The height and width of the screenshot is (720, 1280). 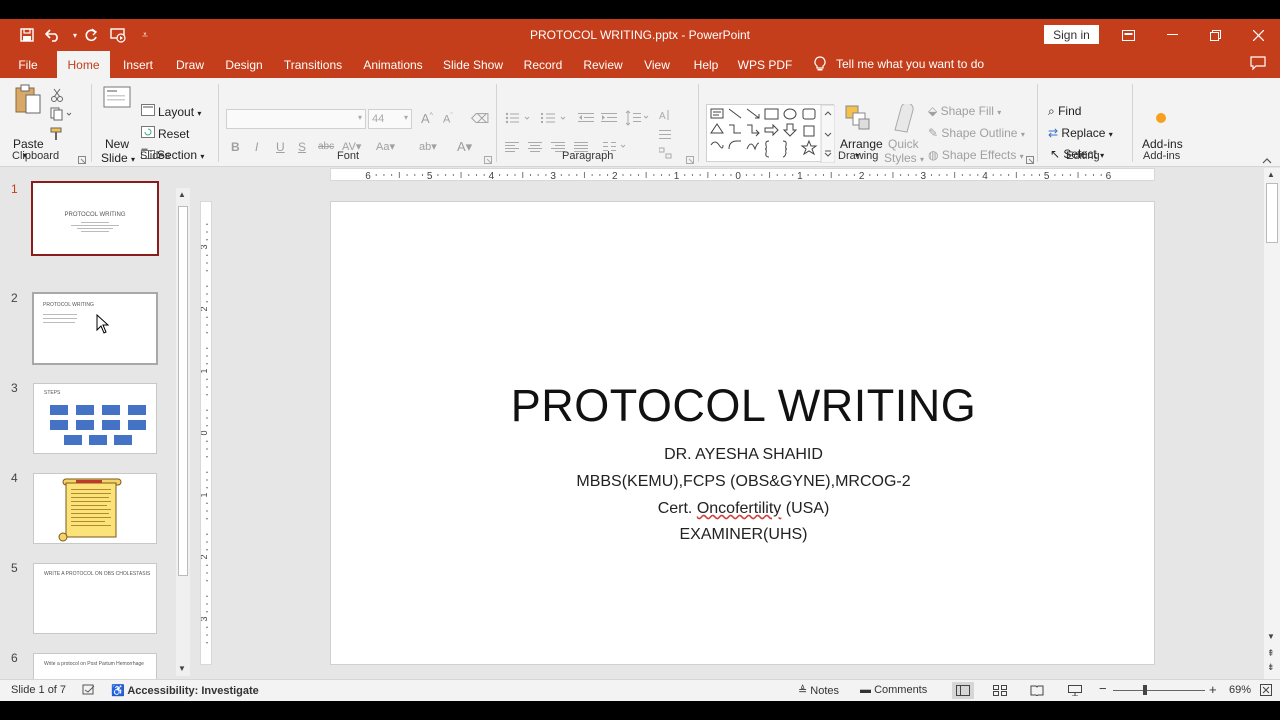 I want to click on font-launcher-icon, so click(x=488, y=160).